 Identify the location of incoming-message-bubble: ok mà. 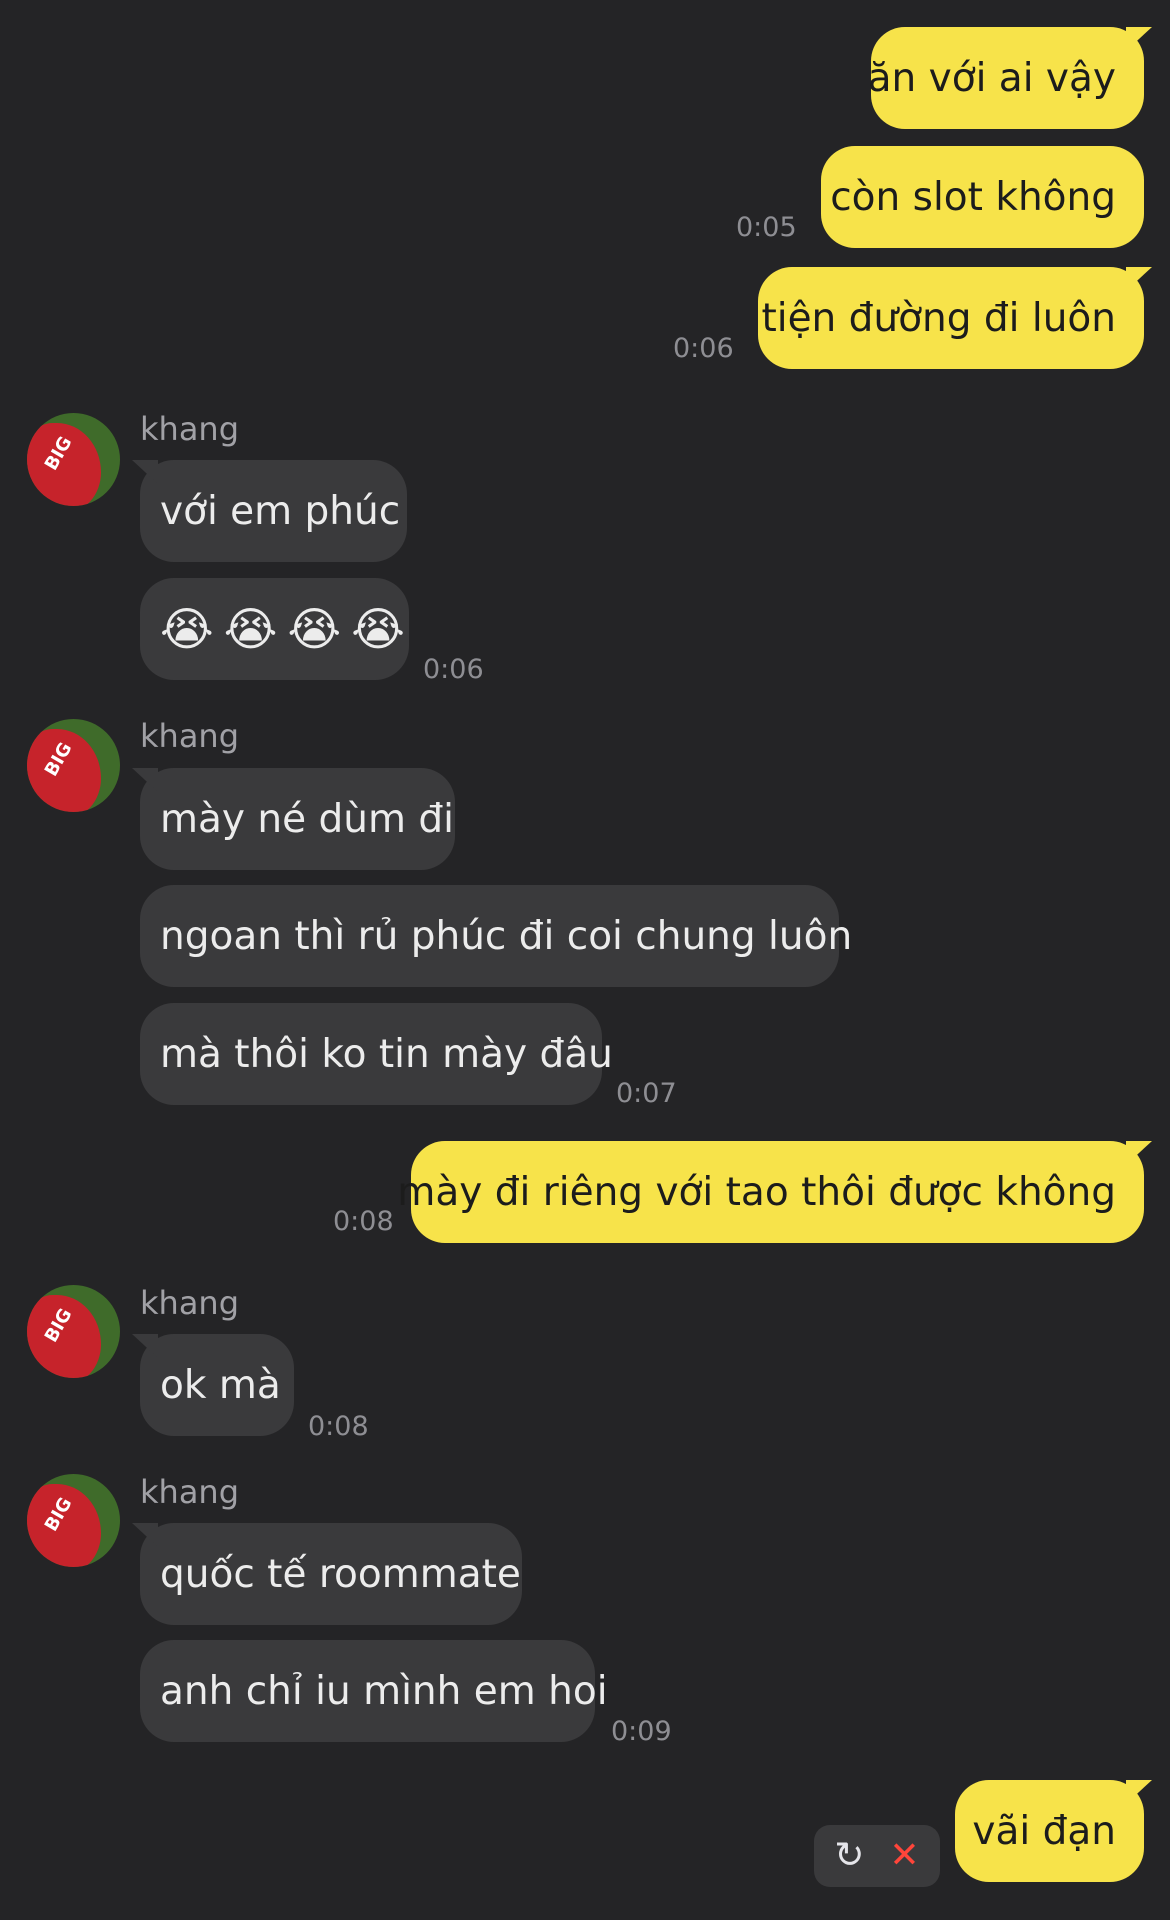
(217, 1385).